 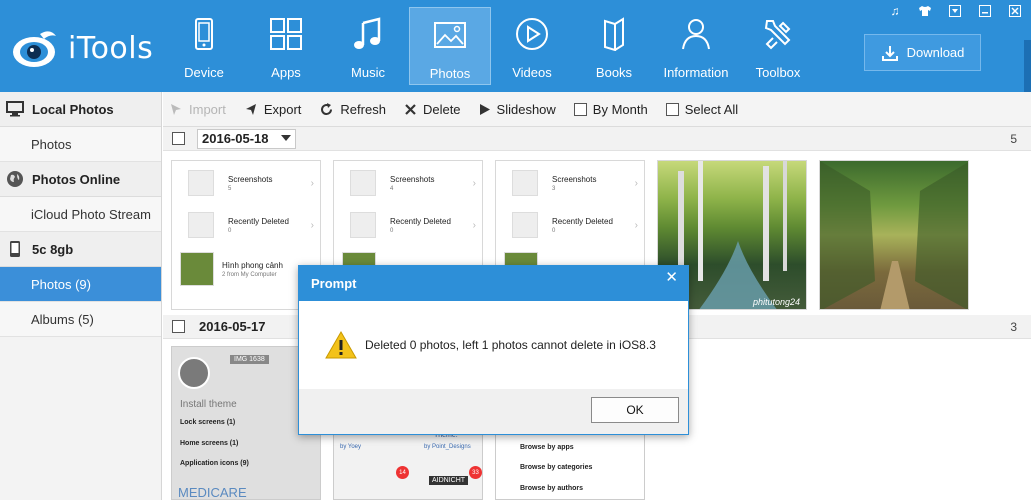 What do you see at coordinates (935, 52) in the screenshot?
I see `download-label: Download` at bounding box center [935, 52].